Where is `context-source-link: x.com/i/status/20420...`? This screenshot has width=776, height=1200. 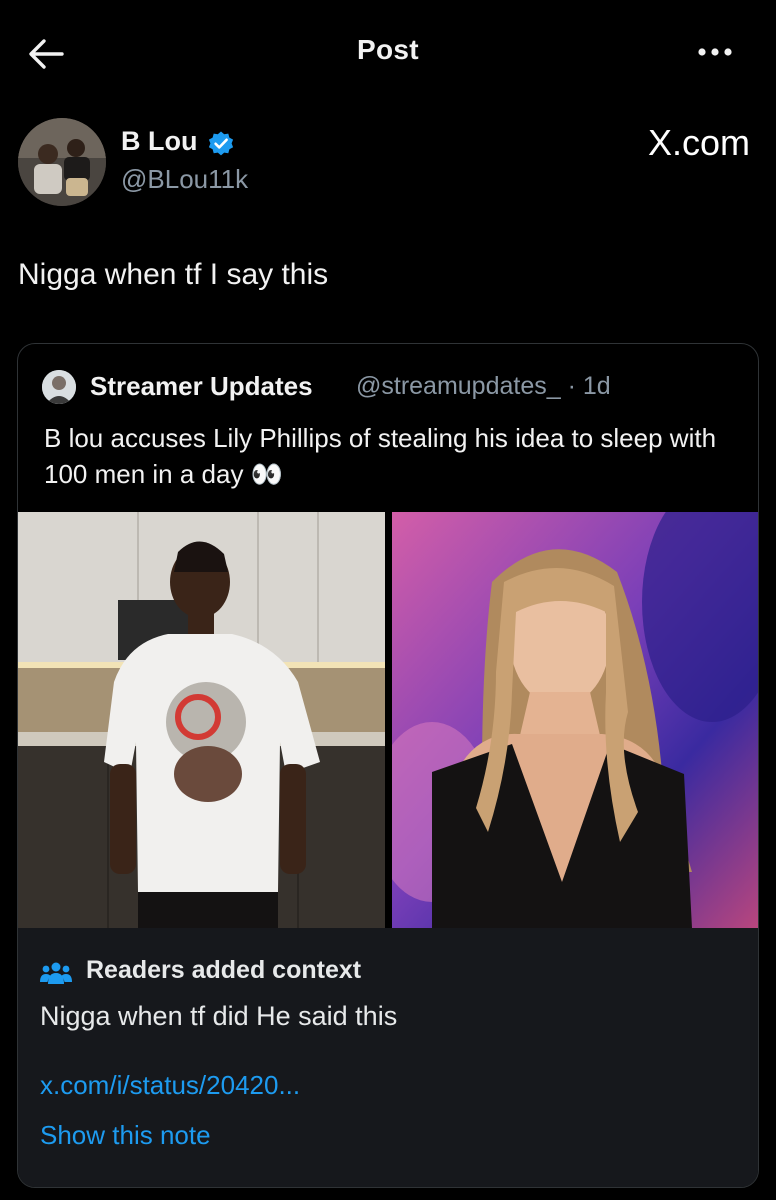
context-source-link: x.com/i/status/20420... is located at coordinates (170, 1085).